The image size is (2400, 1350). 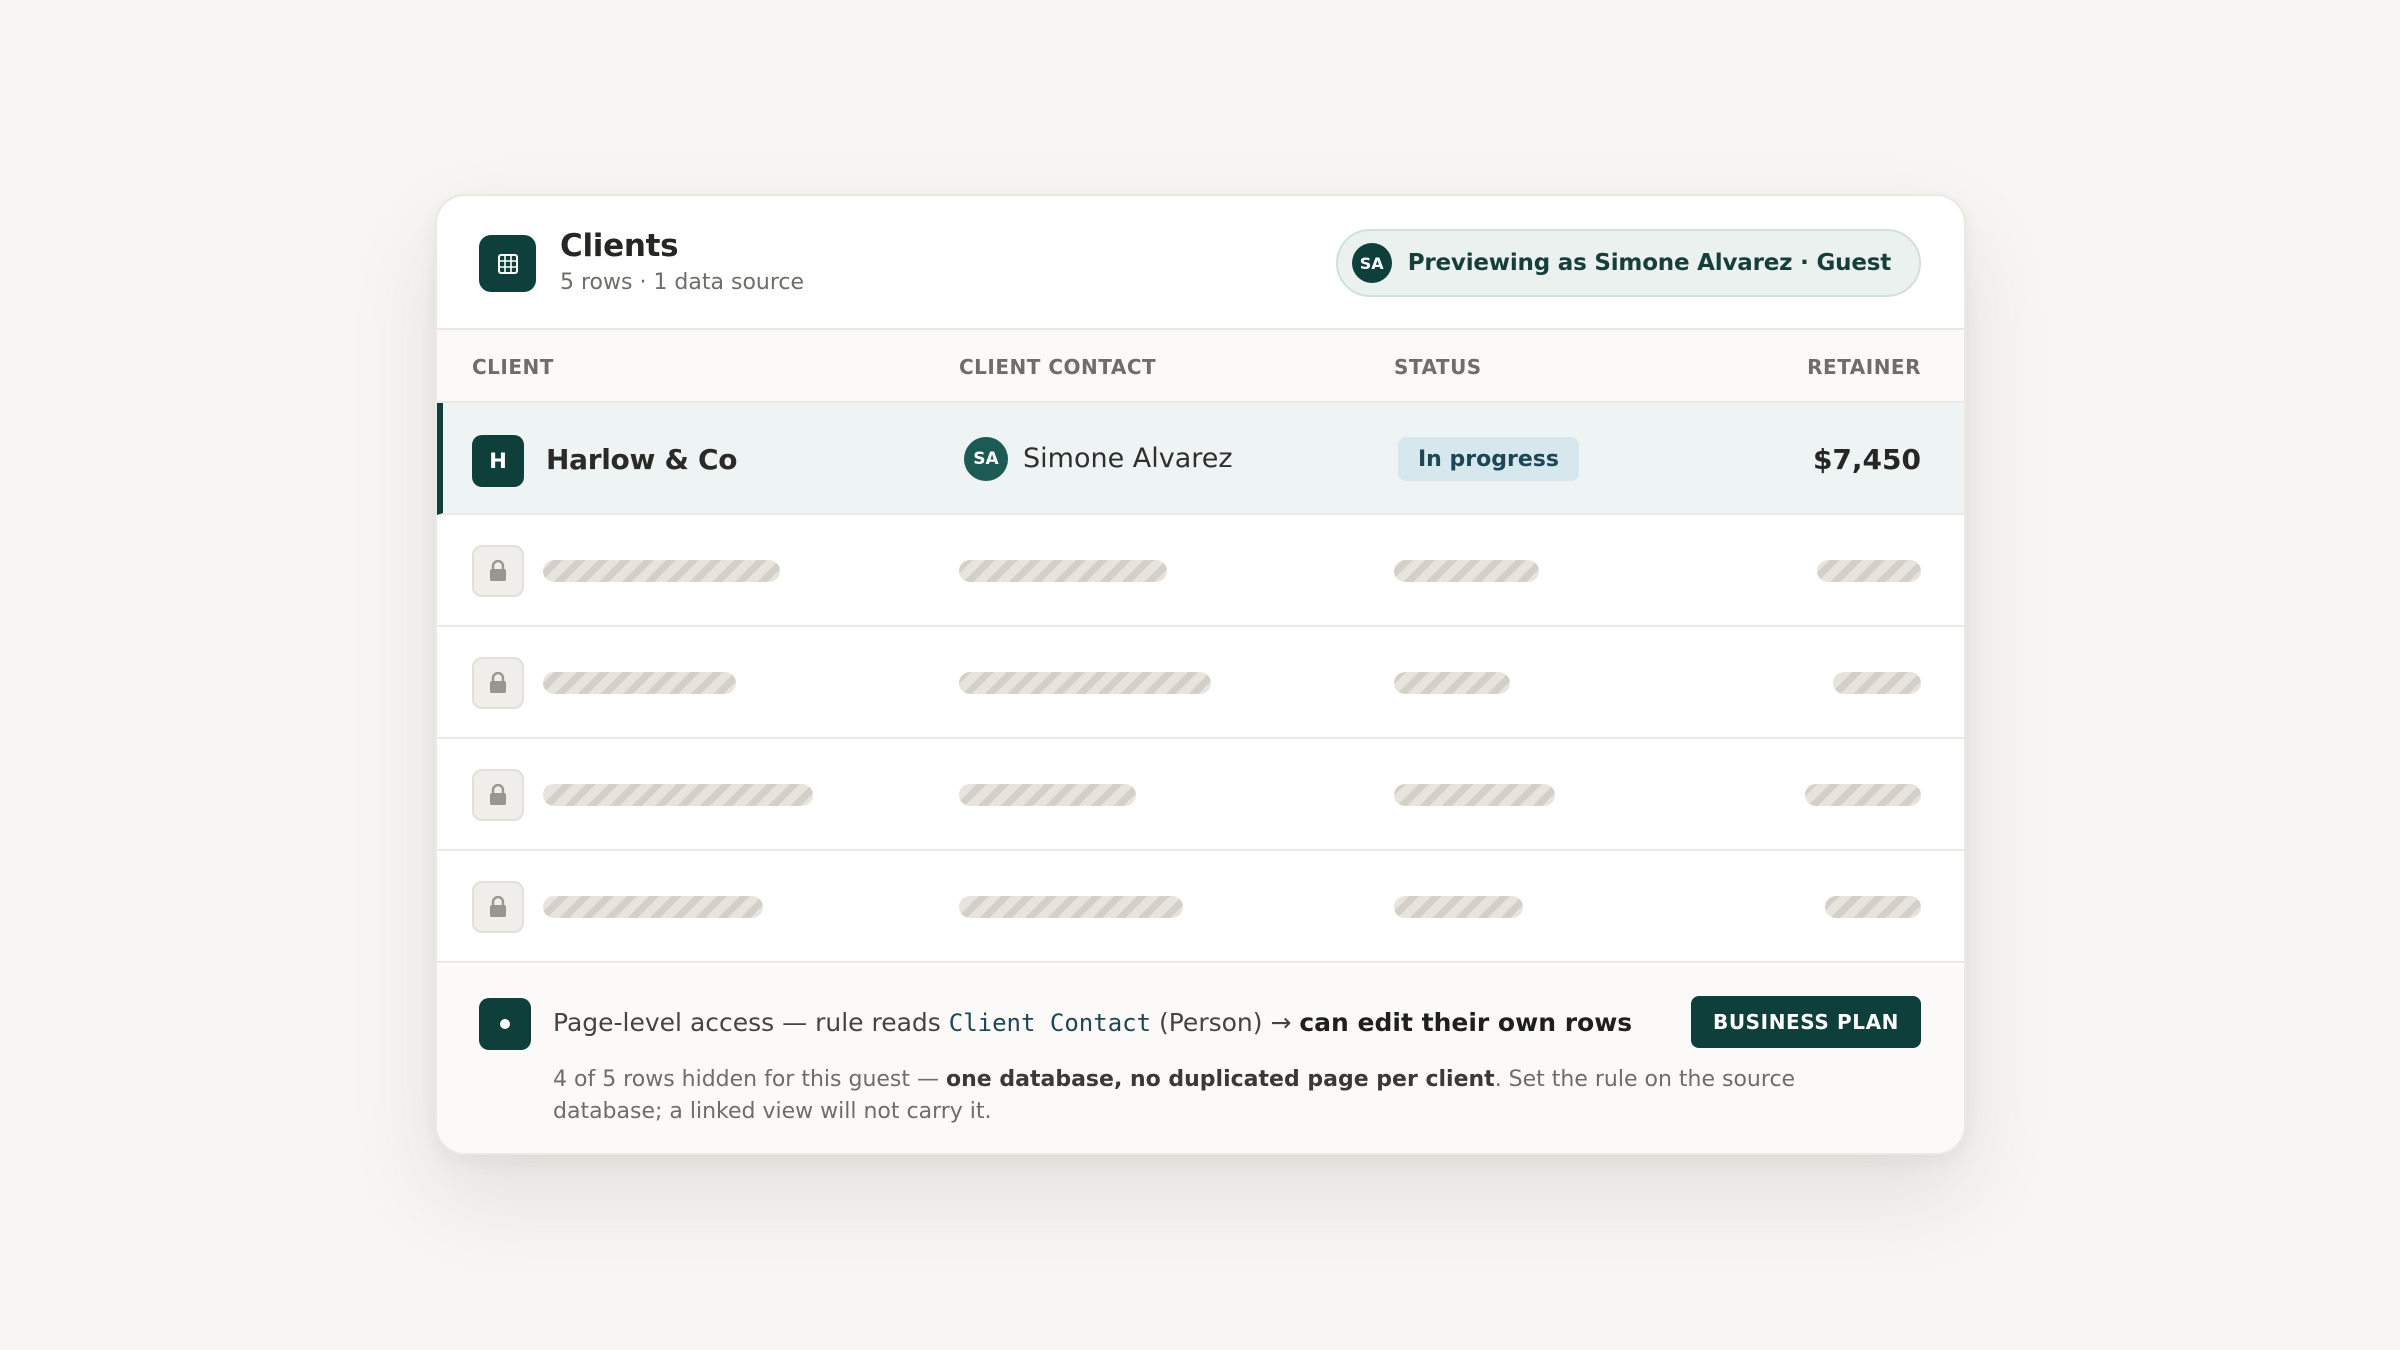 I want to click on client-contact: Simone Alvarez, so click(x=1128, y=458).